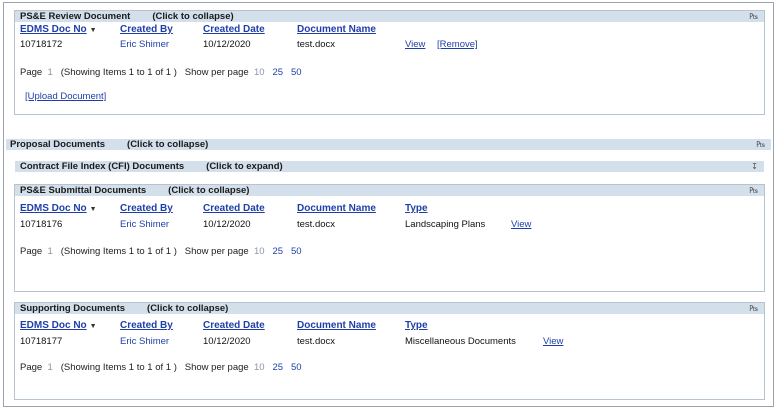 The height and width of the screenshot is (409, 776). I want to click on pse-review-action: (Click to collapse), so click(193, 16).